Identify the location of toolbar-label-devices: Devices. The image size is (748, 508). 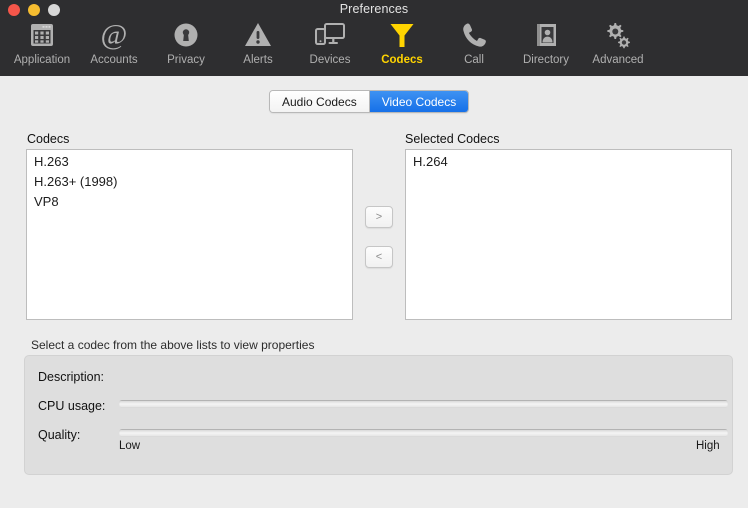
(330, 60).